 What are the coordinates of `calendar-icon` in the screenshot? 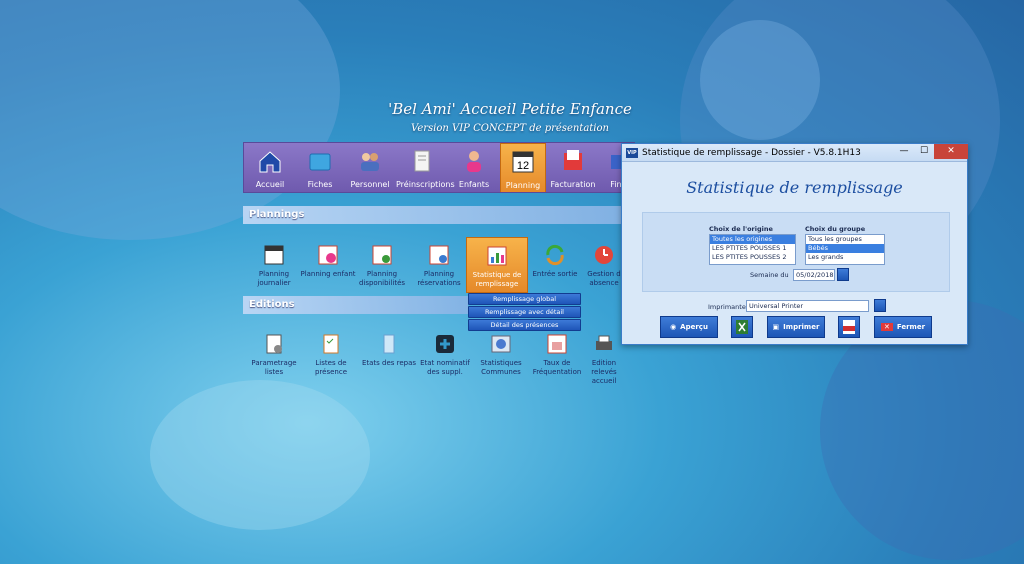 It's located at (274, 255).